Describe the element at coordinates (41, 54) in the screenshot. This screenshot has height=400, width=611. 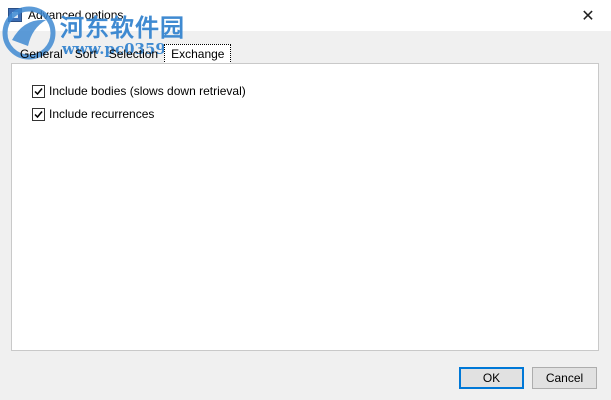
I see `tab-general: General` at that location.